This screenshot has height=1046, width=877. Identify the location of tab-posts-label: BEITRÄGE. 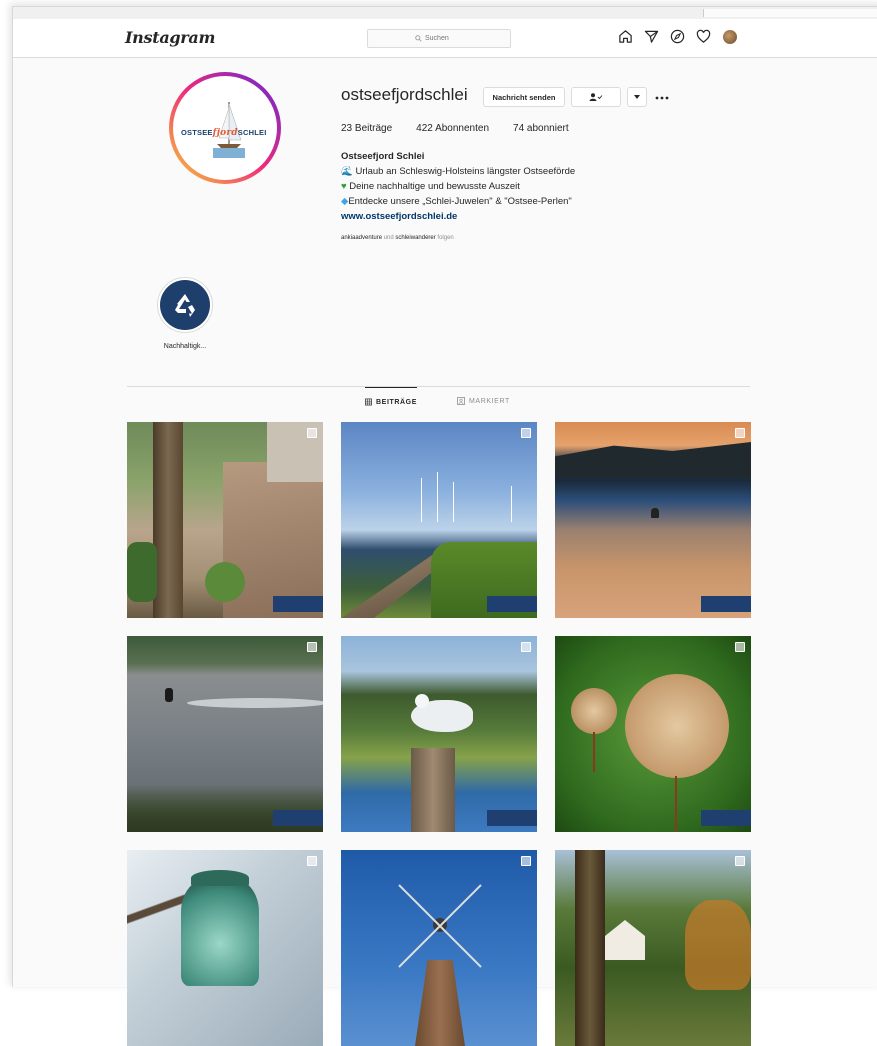
(396, 402).